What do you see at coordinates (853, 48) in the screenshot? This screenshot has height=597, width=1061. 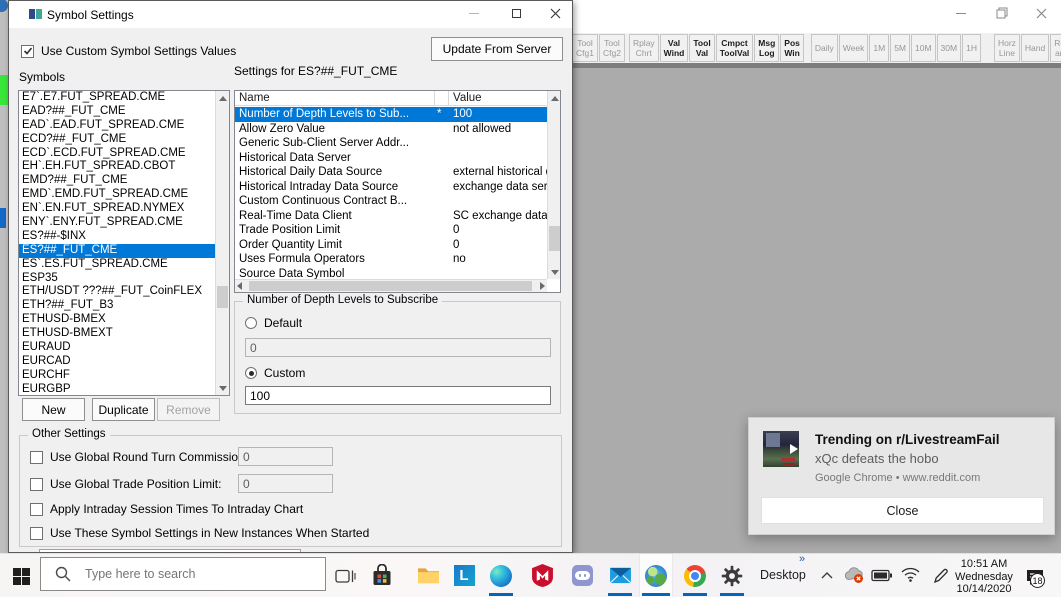 I see `toolbar-button-week: Week` at bounding box center [853, 48].